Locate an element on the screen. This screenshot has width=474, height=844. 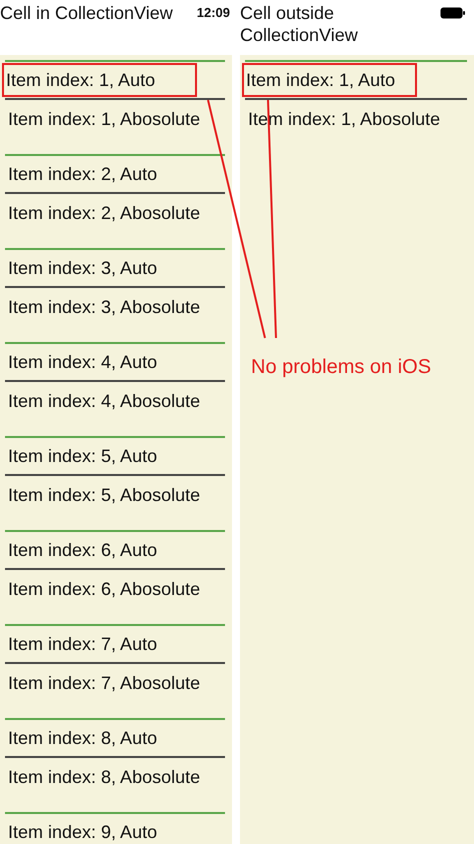
status-time: 12:09 is located at coordinates (213, 13).